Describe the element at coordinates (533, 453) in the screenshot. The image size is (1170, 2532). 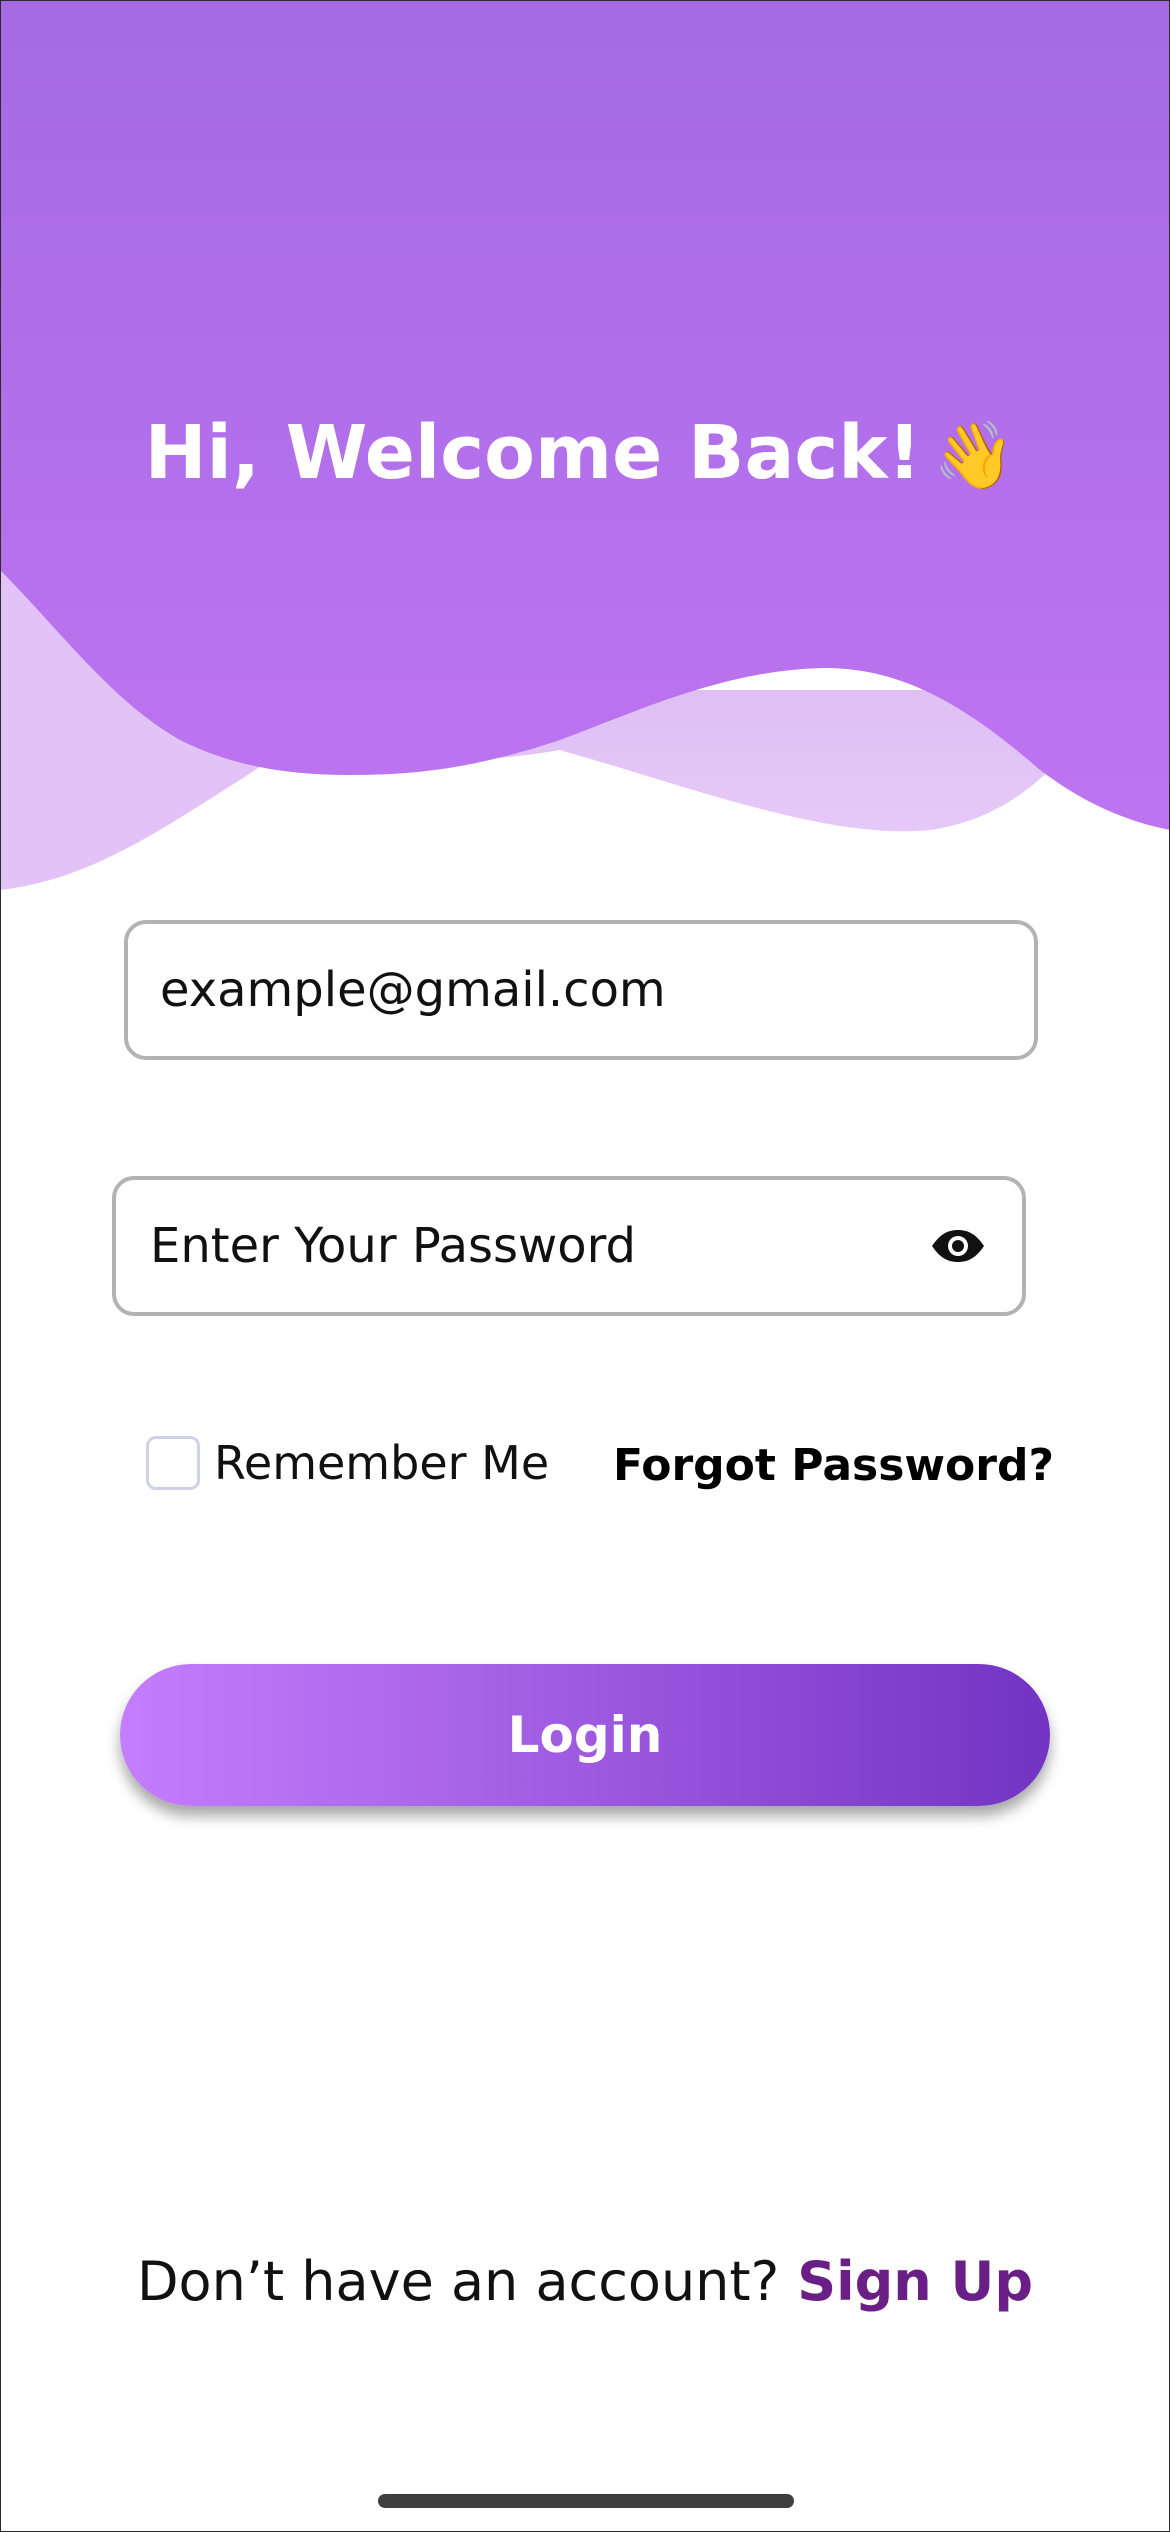
I see `welcome-title-text: Hi, Welcome Back!` at that location.